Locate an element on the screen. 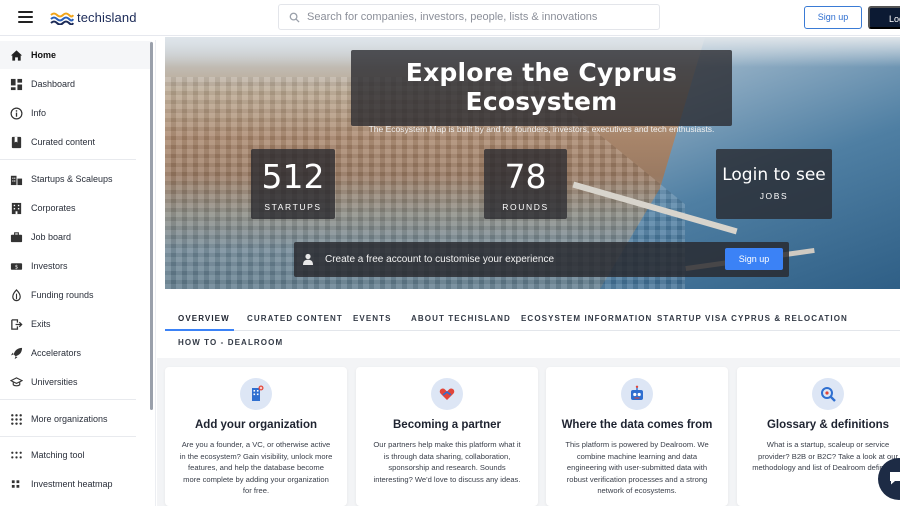 The image size is (900, 506). building-add-icon is located at coordinates (256, 394).